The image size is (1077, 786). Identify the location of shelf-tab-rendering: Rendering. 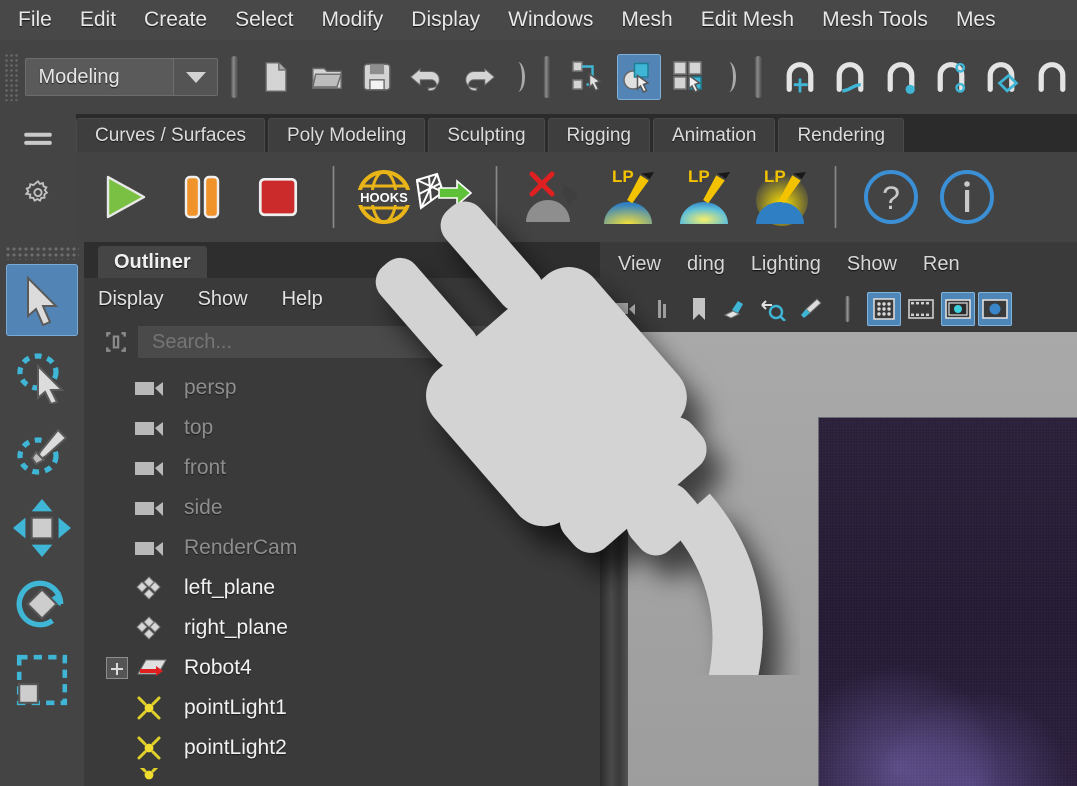
(841, 135).